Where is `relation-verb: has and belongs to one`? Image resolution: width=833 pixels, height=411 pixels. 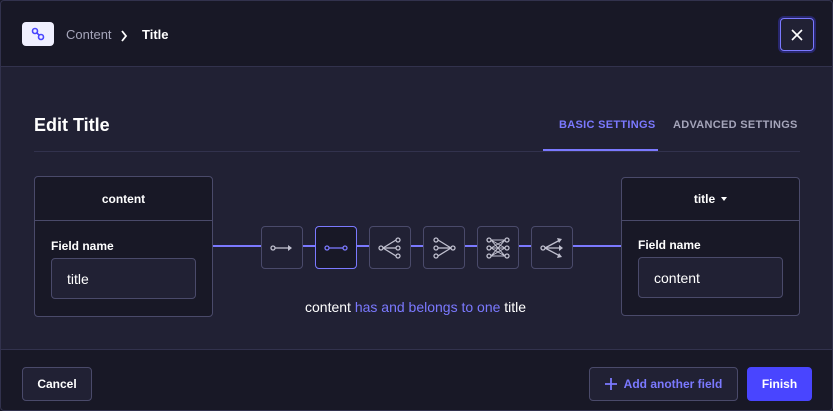 relation-verb: has and belongs to one is located at coordinates (427, 307).